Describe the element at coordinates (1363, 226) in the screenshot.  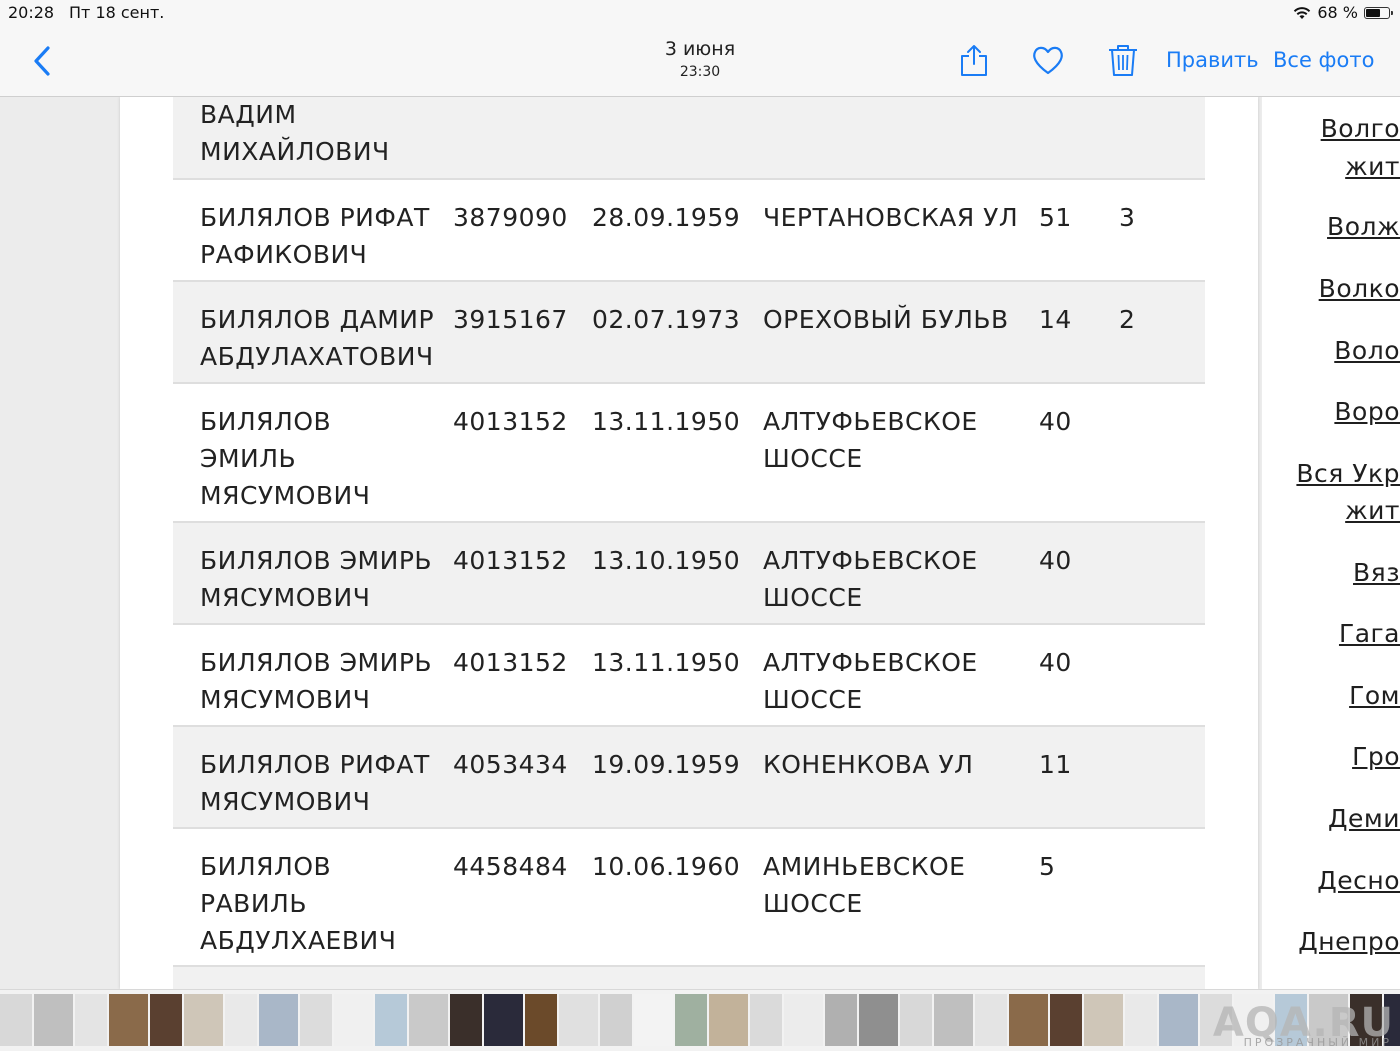
I see `sidebar-link: Волж` at that location.